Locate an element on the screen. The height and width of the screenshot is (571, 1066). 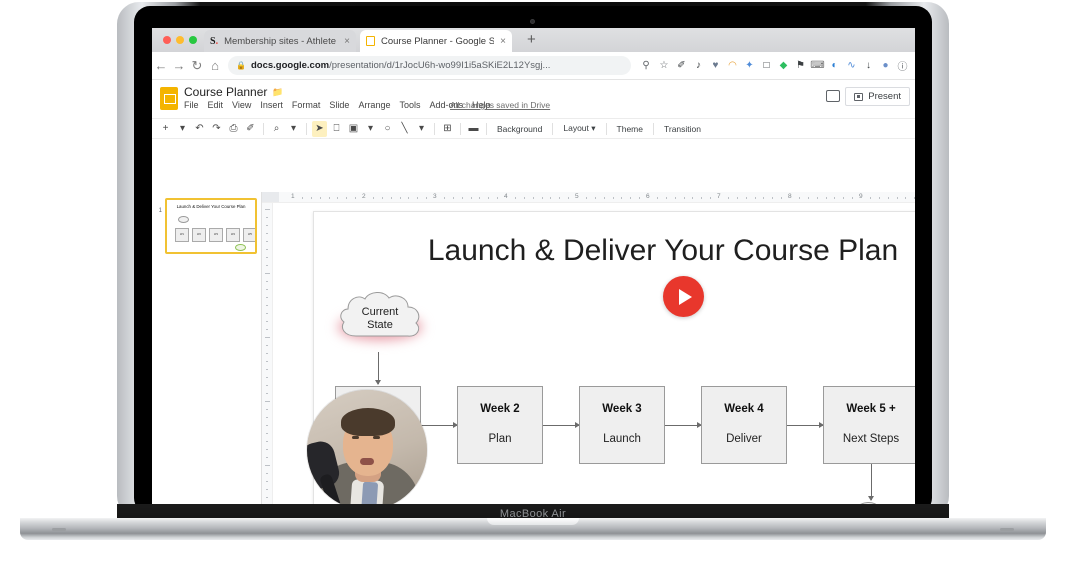
google-slides-icon is located at coordinates (370, 41).